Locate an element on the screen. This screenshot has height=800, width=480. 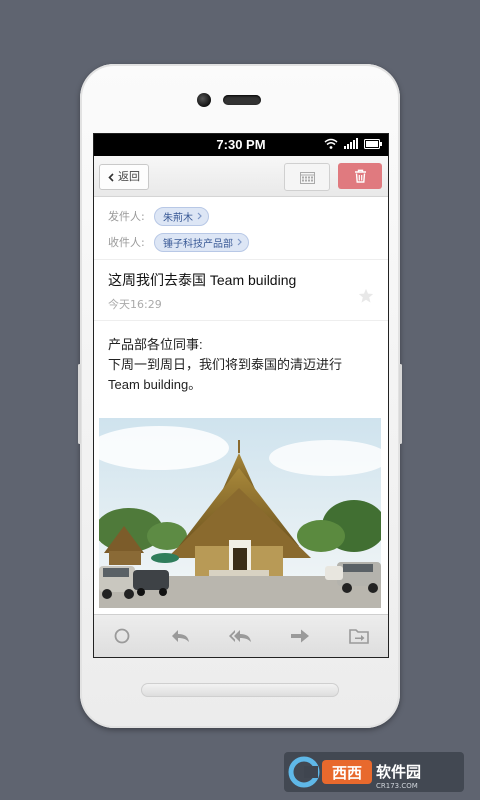
battery-icon is located at coordinates (373, 144).